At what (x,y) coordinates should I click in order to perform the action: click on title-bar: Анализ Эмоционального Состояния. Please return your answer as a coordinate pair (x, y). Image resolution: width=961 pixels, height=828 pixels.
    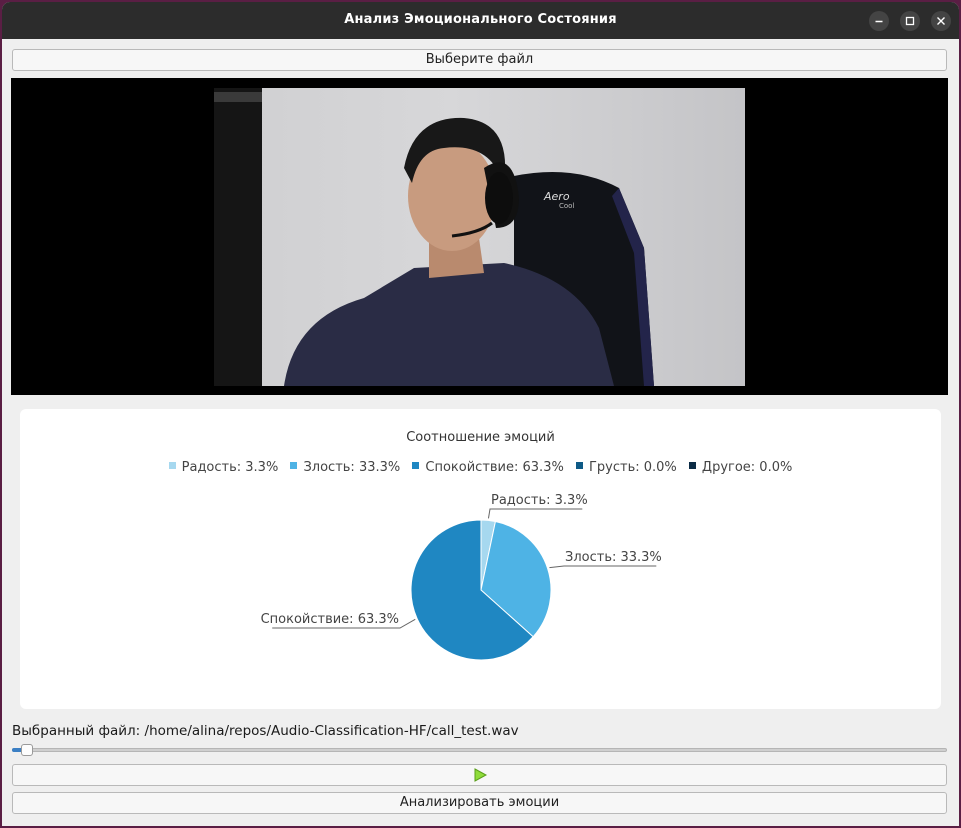
    Looking at the image, I should click on (480, 20).